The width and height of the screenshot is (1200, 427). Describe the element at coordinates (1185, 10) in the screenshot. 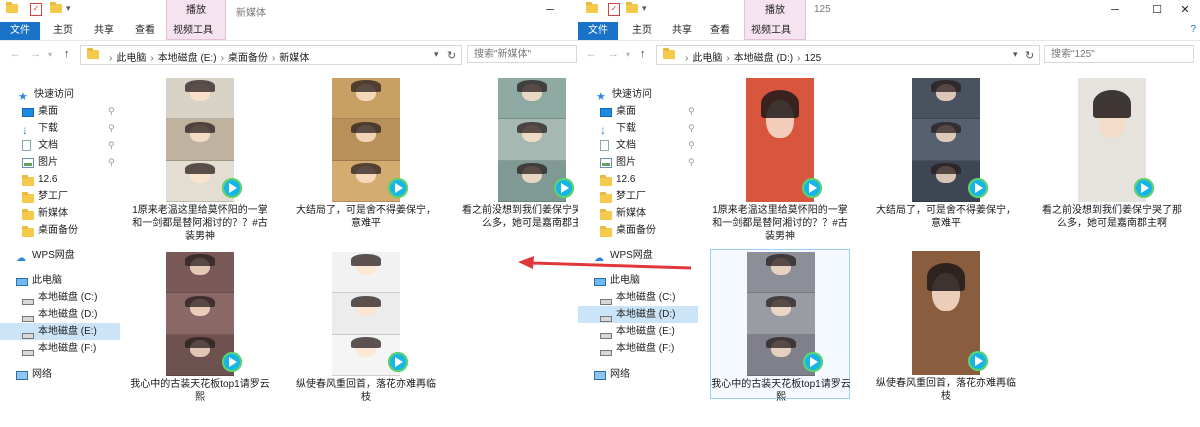

I see `close-button: ✕` at that location.